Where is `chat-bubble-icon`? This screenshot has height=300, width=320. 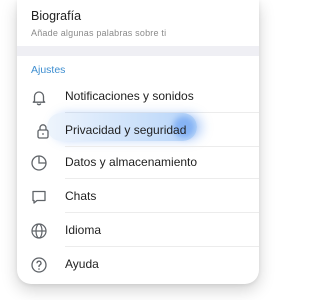
chat-bubble-icon is located at coordinates (39, 197).